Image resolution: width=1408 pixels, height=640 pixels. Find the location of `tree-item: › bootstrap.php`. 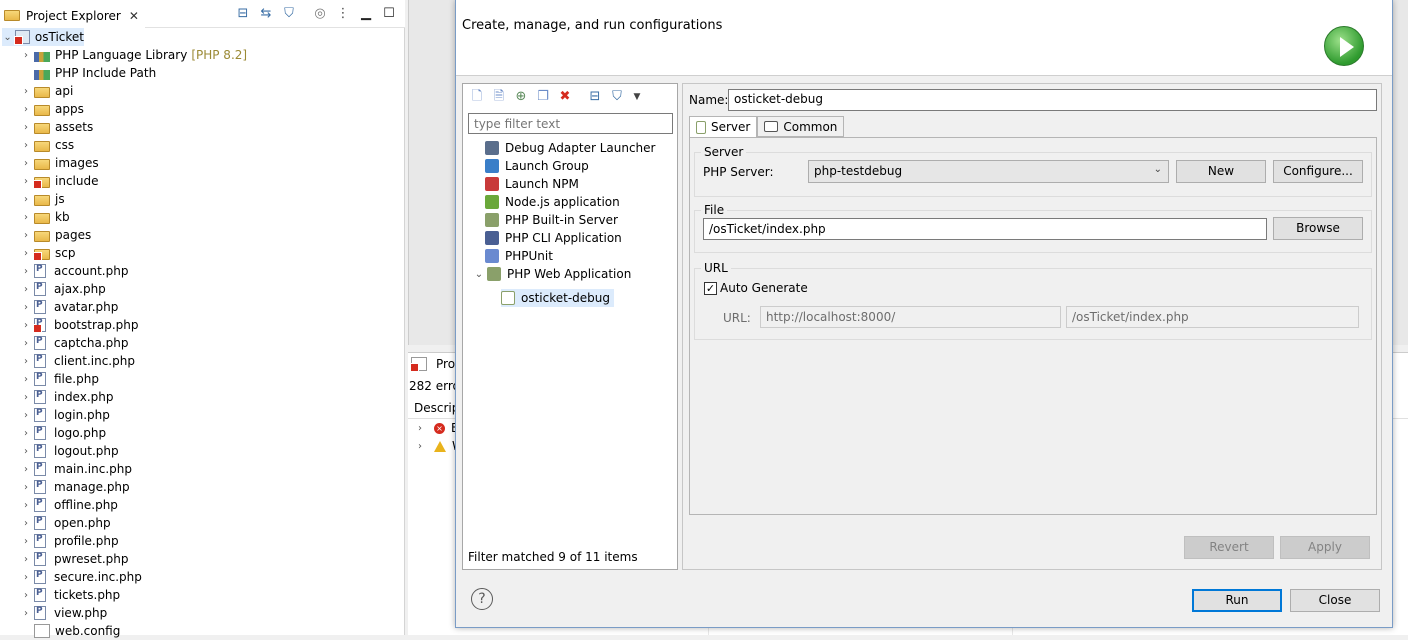

tree-item: › bootstrap.php is located at coordinates (79, 325).